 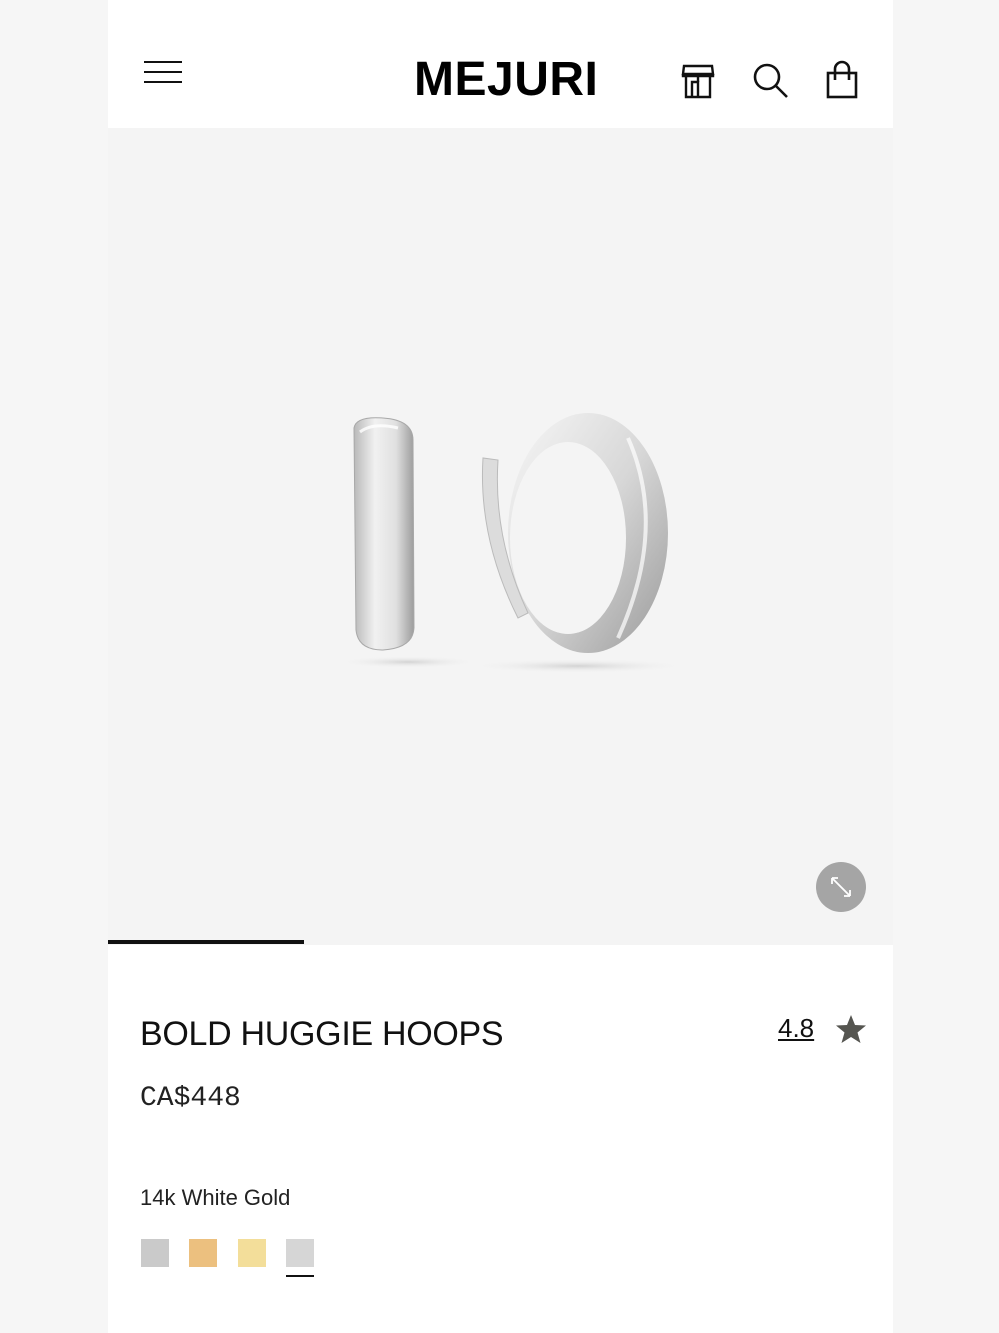 I want to click on swatch-light-gold, so click(x=252, y=1253).